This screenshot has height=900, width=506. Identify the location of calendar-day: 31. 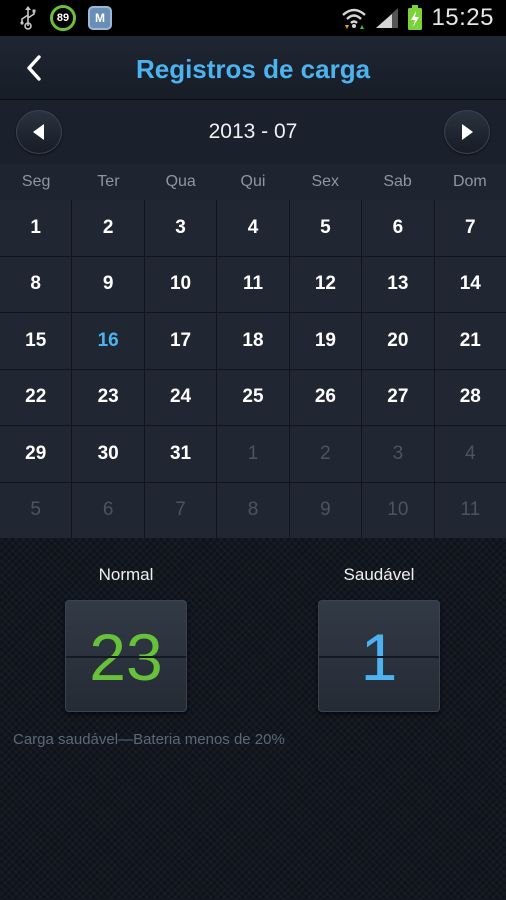
(180, 454).